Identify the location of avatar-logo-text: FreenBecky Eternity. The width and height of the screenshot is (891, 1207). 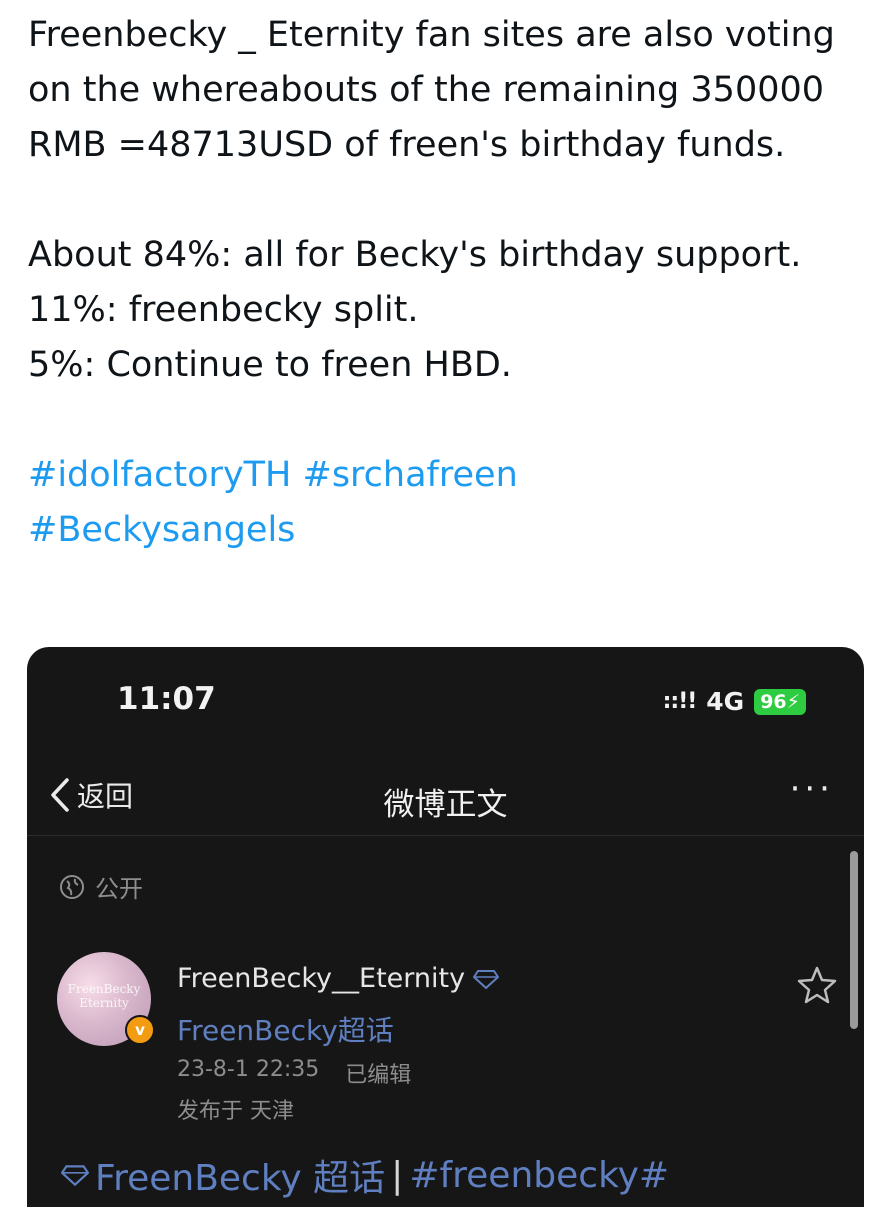
(104, 996).